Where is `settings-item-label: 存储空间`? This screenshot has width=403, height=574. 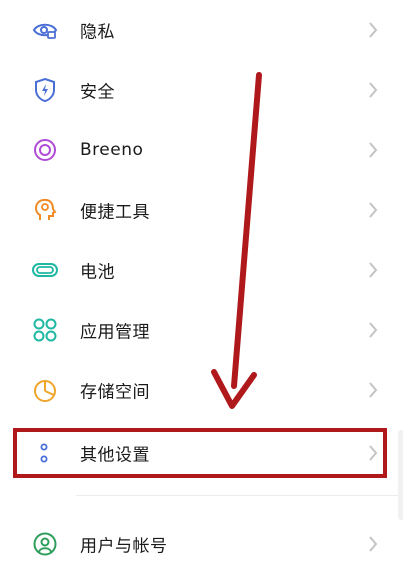 settings-item-label: 存储空间 is located at coordinates (115, 392).